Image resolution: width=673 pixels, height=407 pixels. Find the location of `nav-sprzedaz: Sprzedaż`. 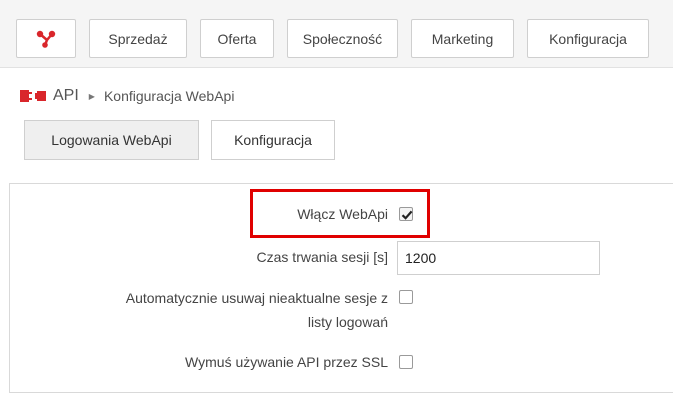

nav-sprzedaz: Sprzedaż is located at coordinates (138, 38).